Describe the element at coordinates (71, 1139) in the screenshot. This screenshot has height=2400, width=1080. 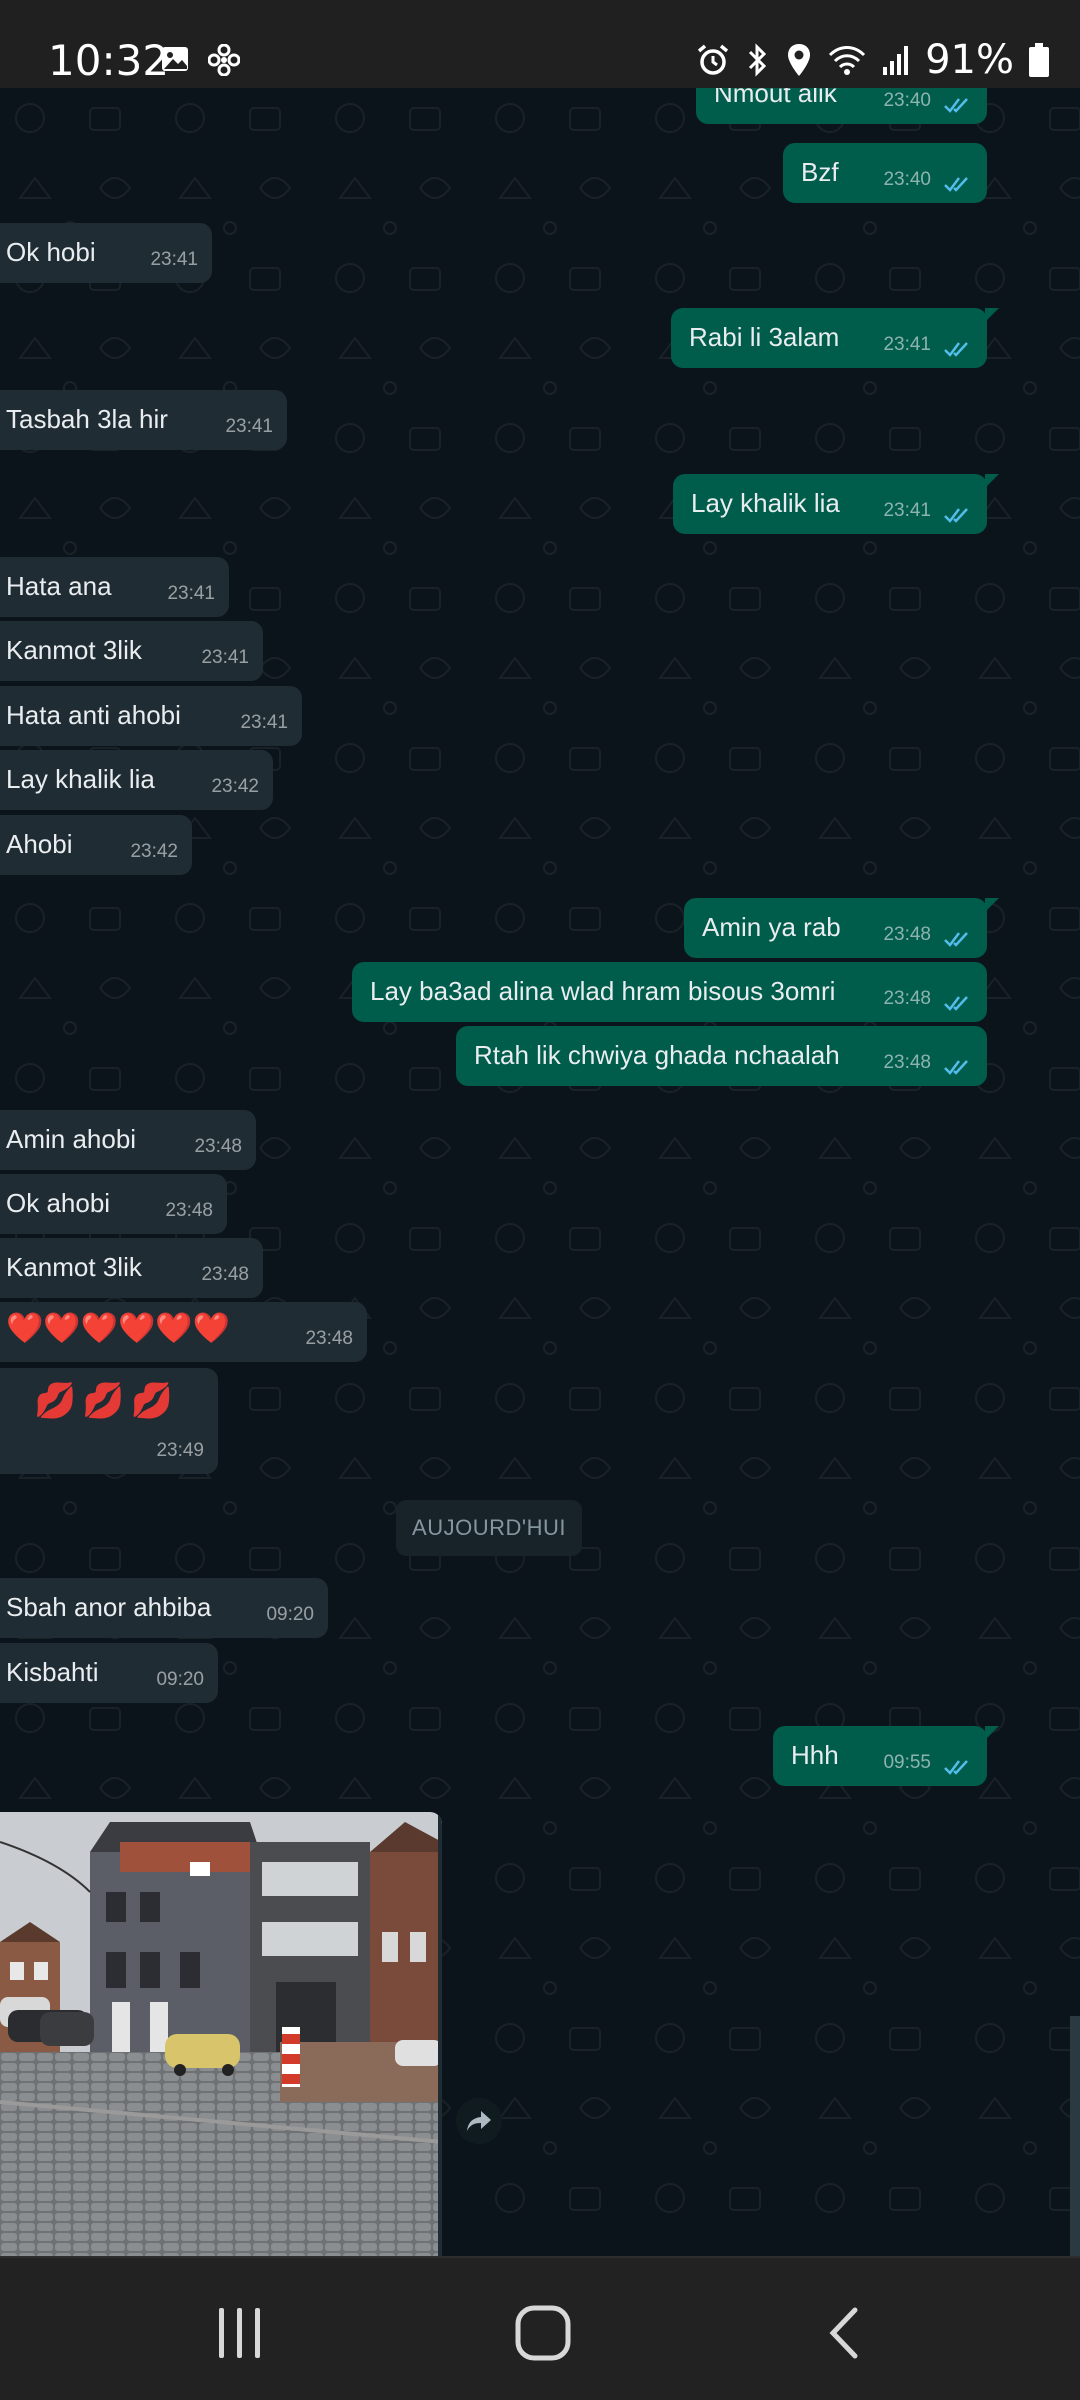
I see `message-text: Amin ahobi` at that location.